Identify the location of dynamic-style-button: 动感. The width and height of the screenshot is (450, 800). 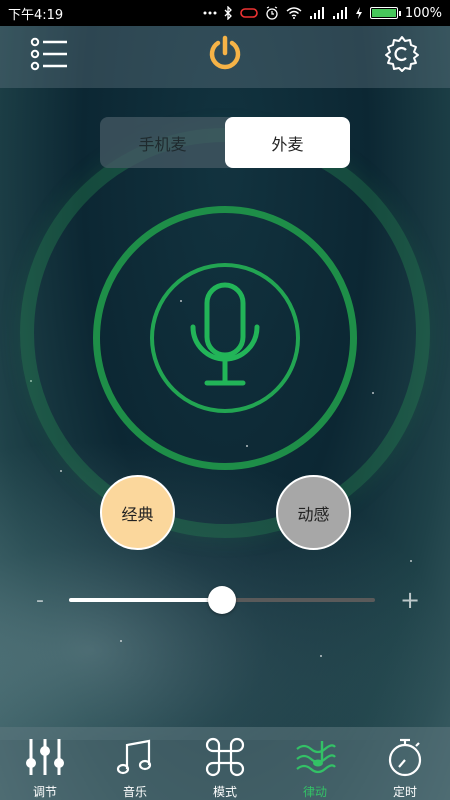
(313, 512).